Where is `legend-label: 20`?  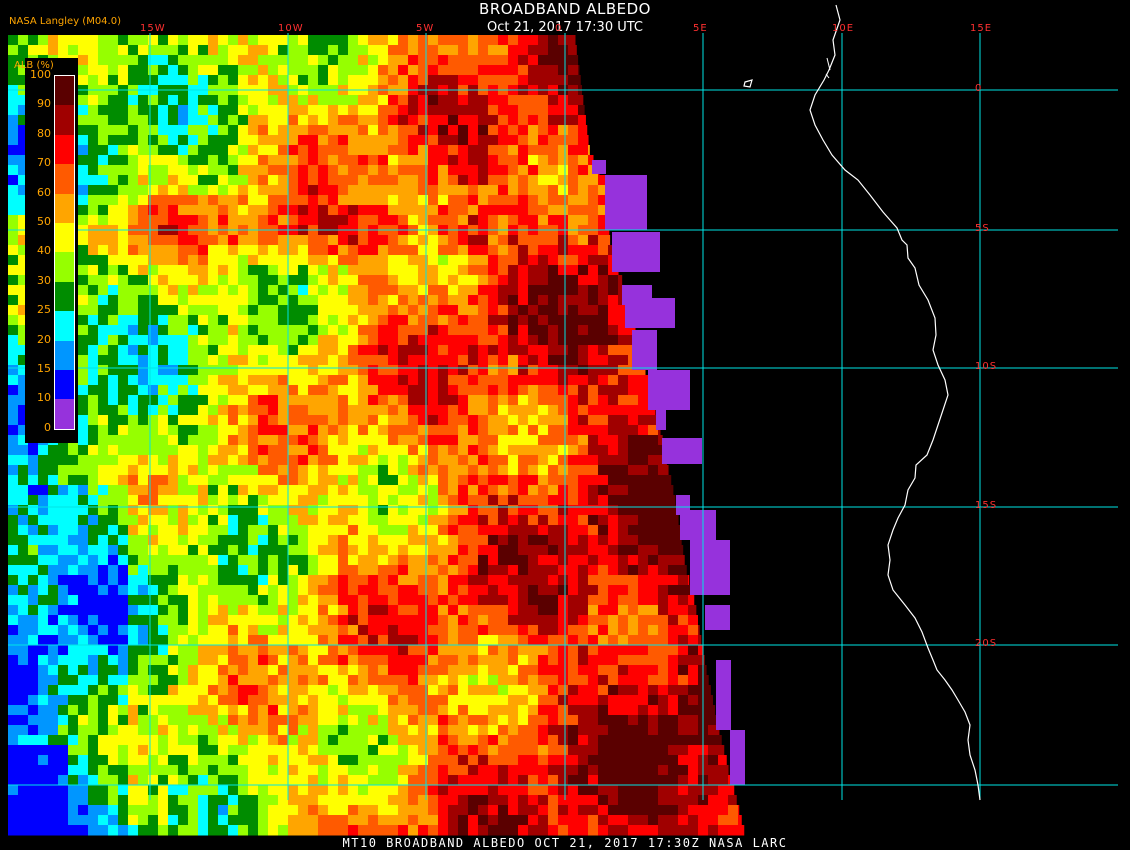 legend-label: 20 is located at coordinates (44, 339).